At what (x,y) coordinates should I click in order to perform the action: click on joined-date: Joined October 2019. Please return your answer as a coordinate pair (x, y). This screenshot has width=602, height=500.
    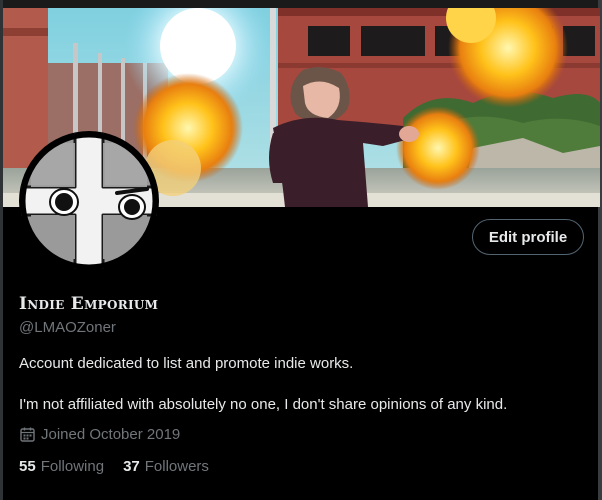
    Looking at the image, I should click on (99, 434).